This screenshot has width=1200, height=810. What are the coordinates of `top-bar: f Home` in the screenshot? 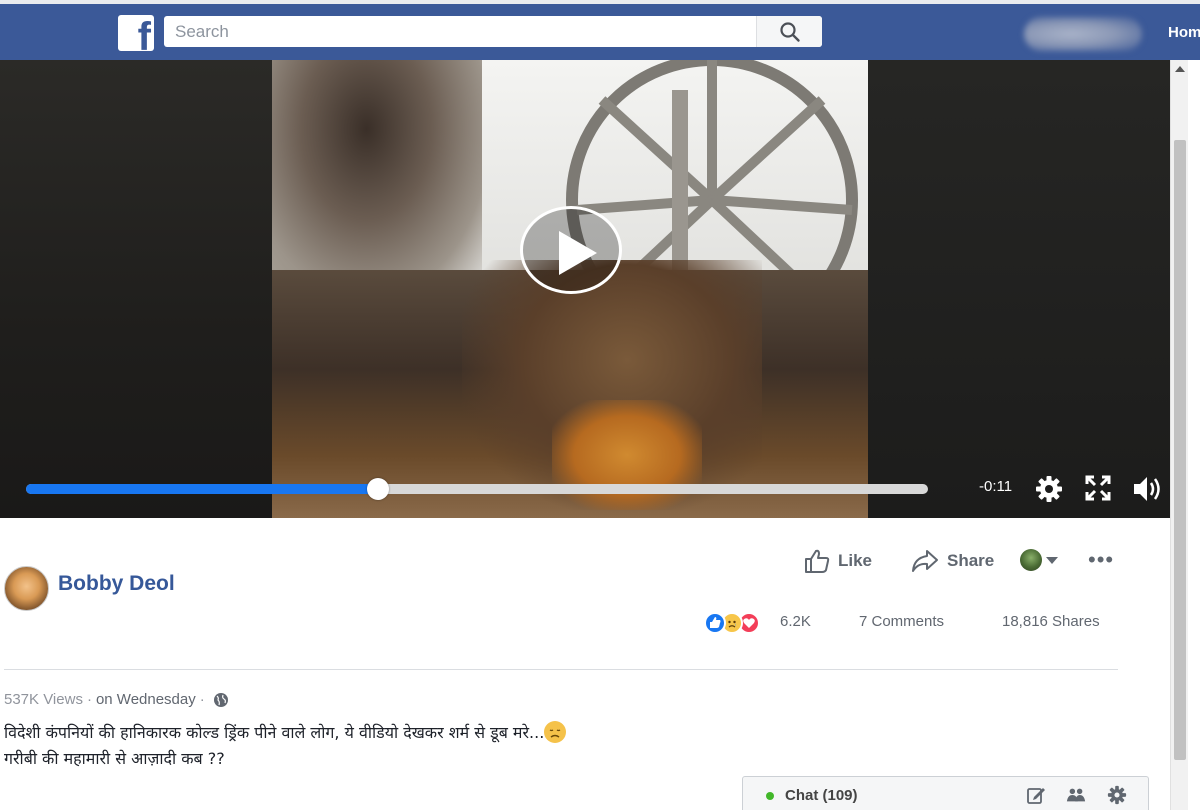 It's located at (600, 30).